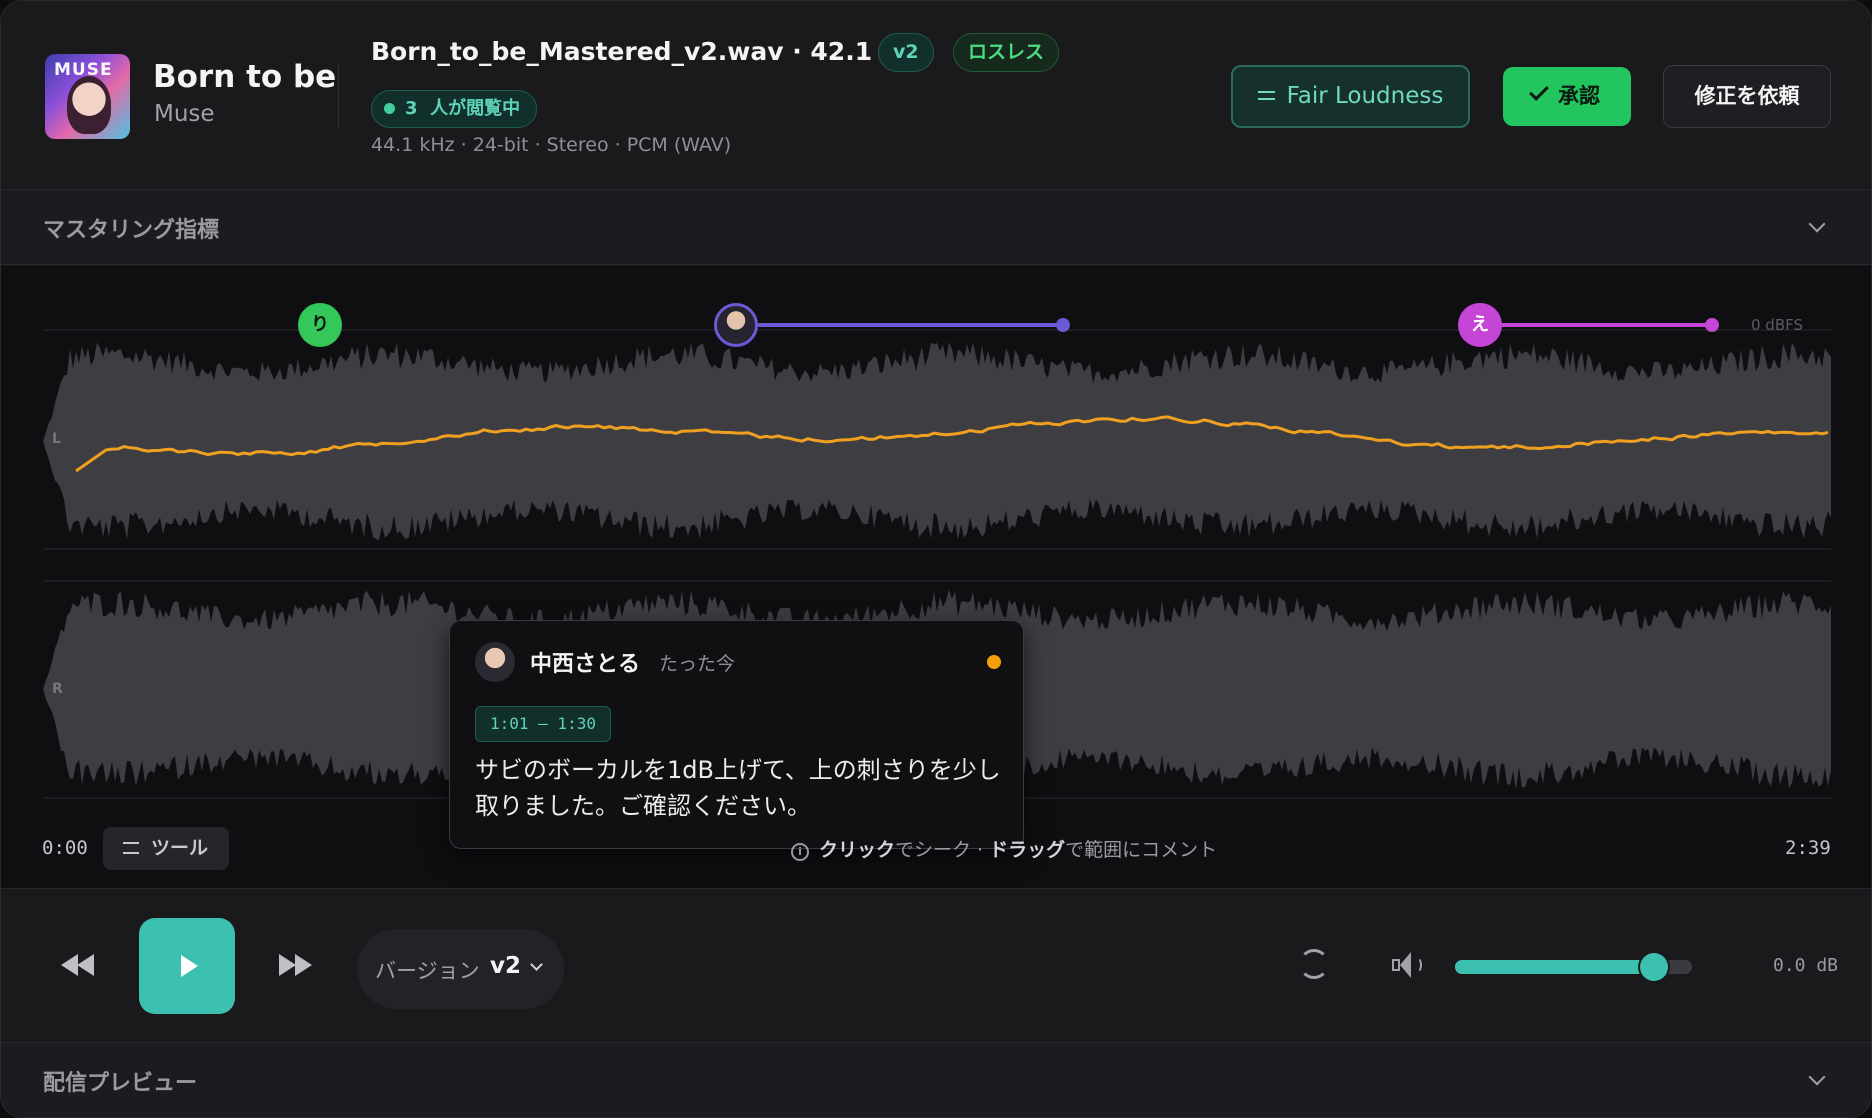 Image resolution: width=1872 pixels, height=1118 pixels. What do you see at coordinates (1408, 965) in the screenshot?
I see `volume-icon` at bounding box center [1408, 965].